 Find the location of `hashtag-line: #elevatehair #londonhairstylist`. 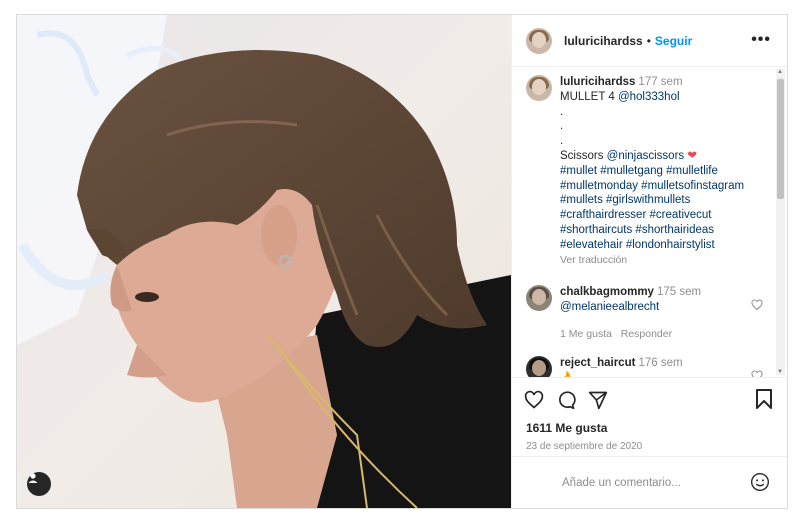

hashtag-line: #elevatehair #londonhairstylist is located at coordinates (665, 245).